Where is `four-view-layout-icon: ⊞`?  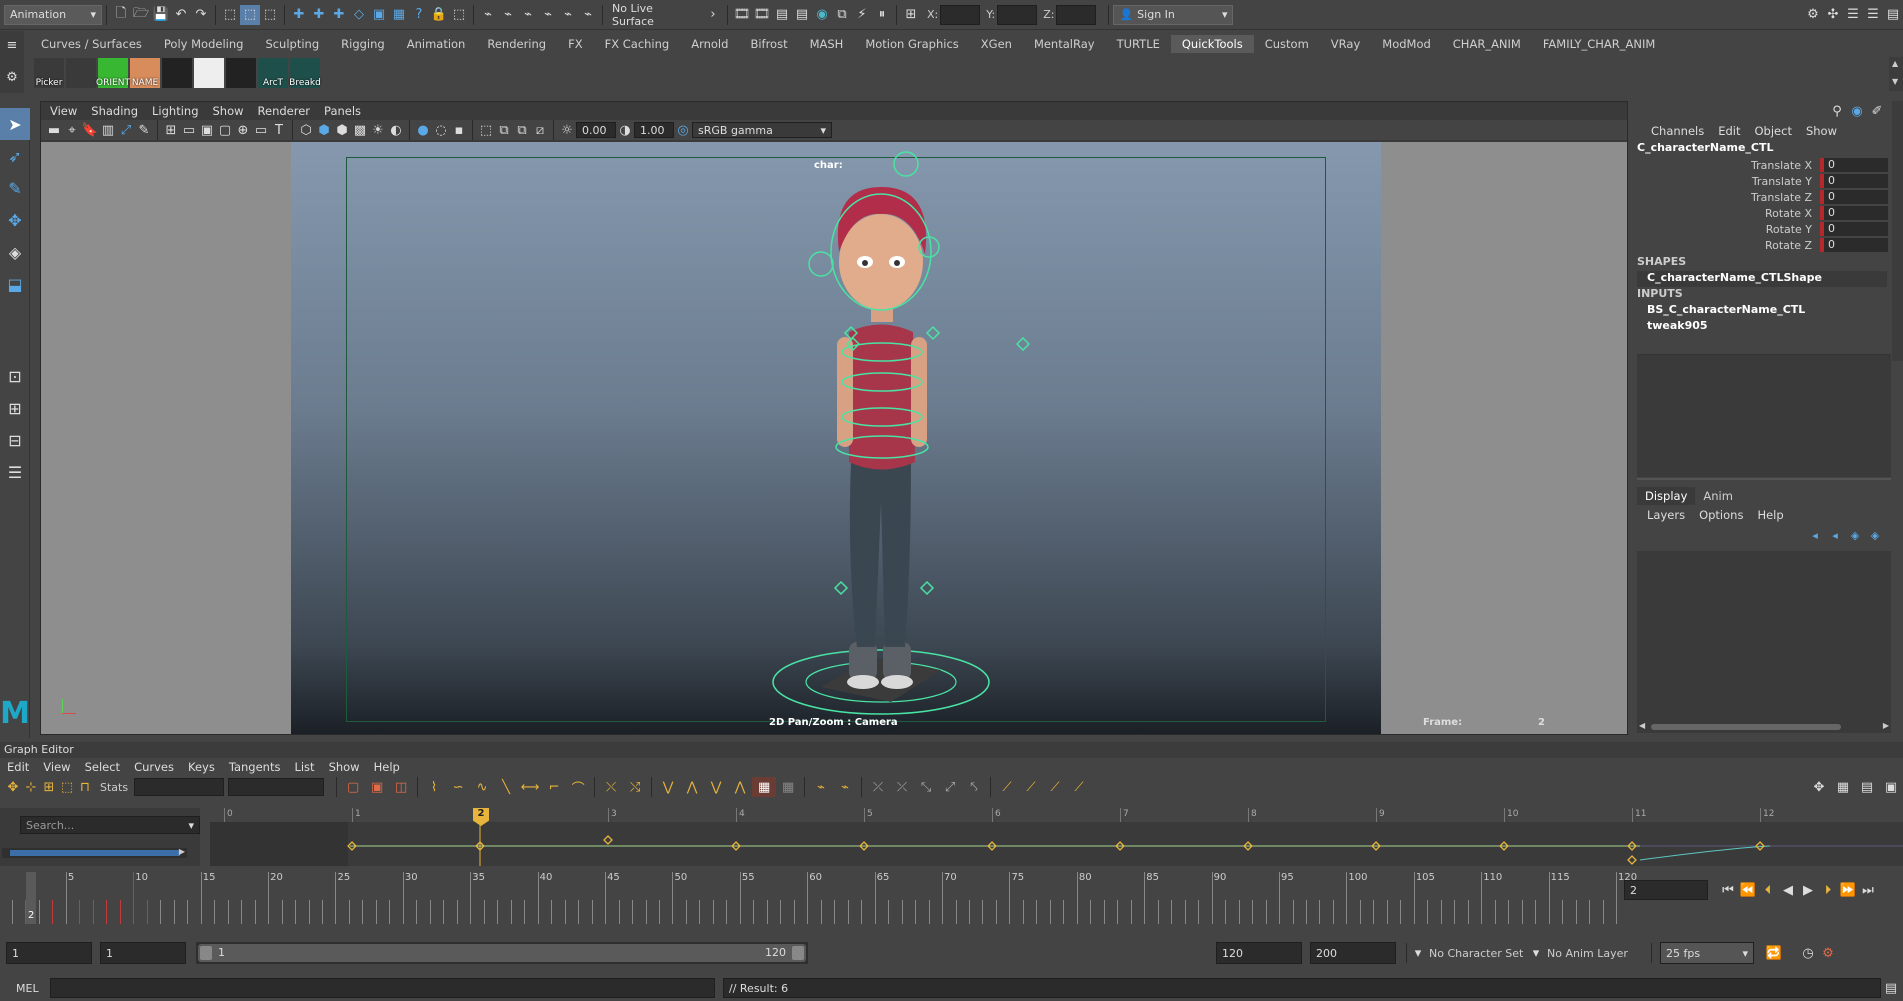
four-view-layout-icon: ⊞ is located at coordinates (15, 408).